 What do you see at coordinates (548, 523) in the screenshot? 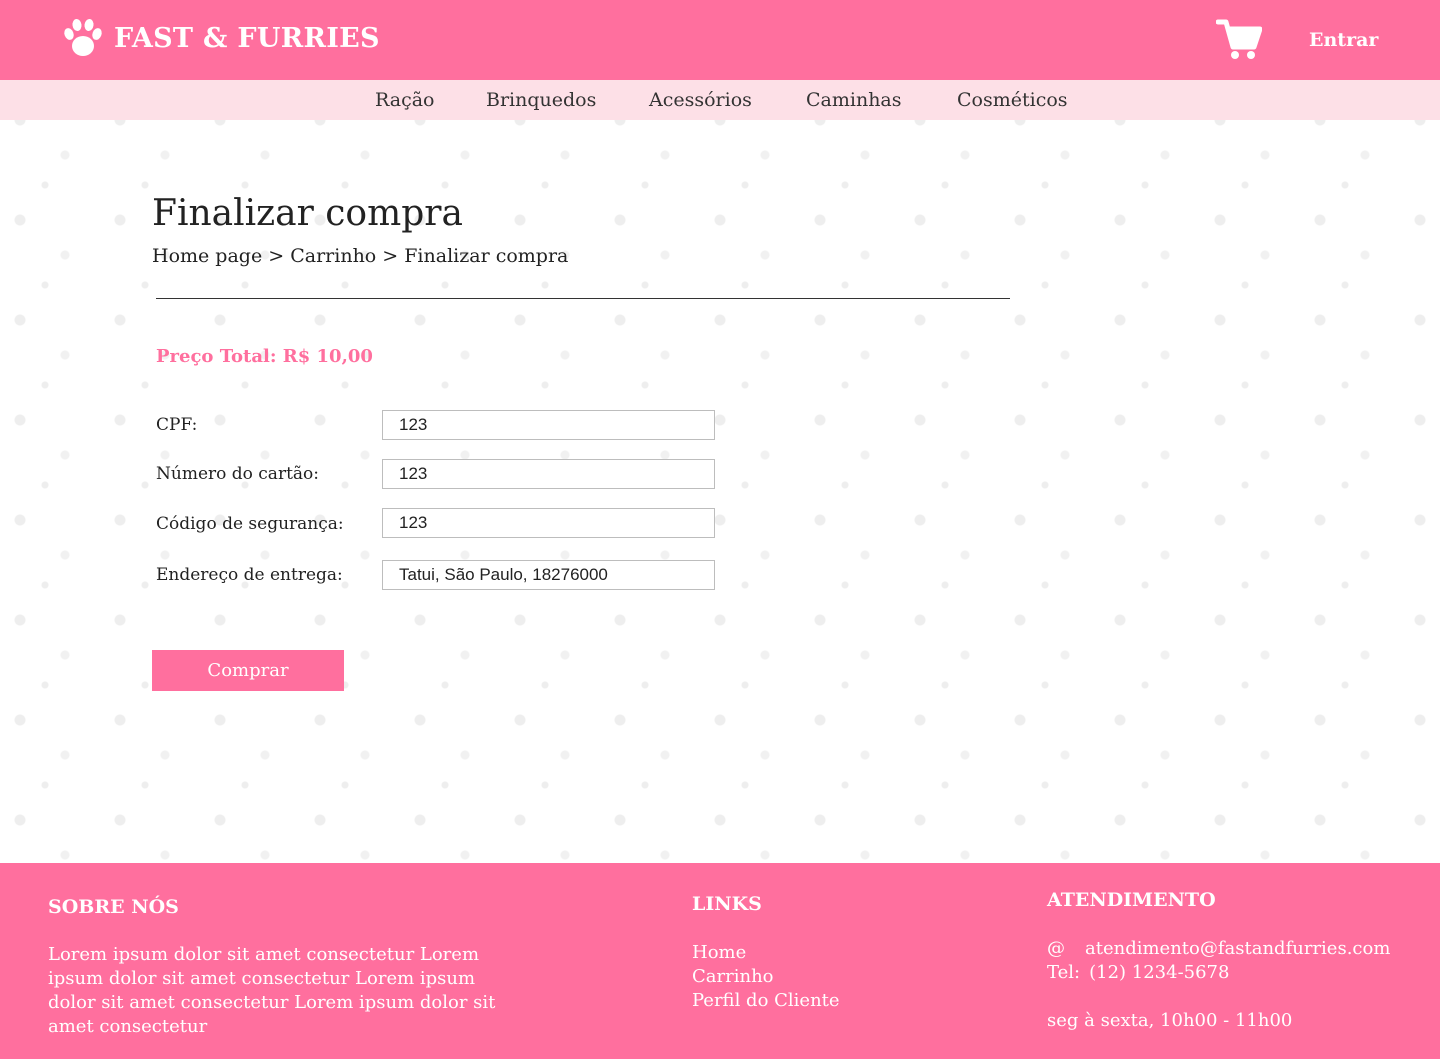
I see `security-code-input` at bounding box center [548, 523].